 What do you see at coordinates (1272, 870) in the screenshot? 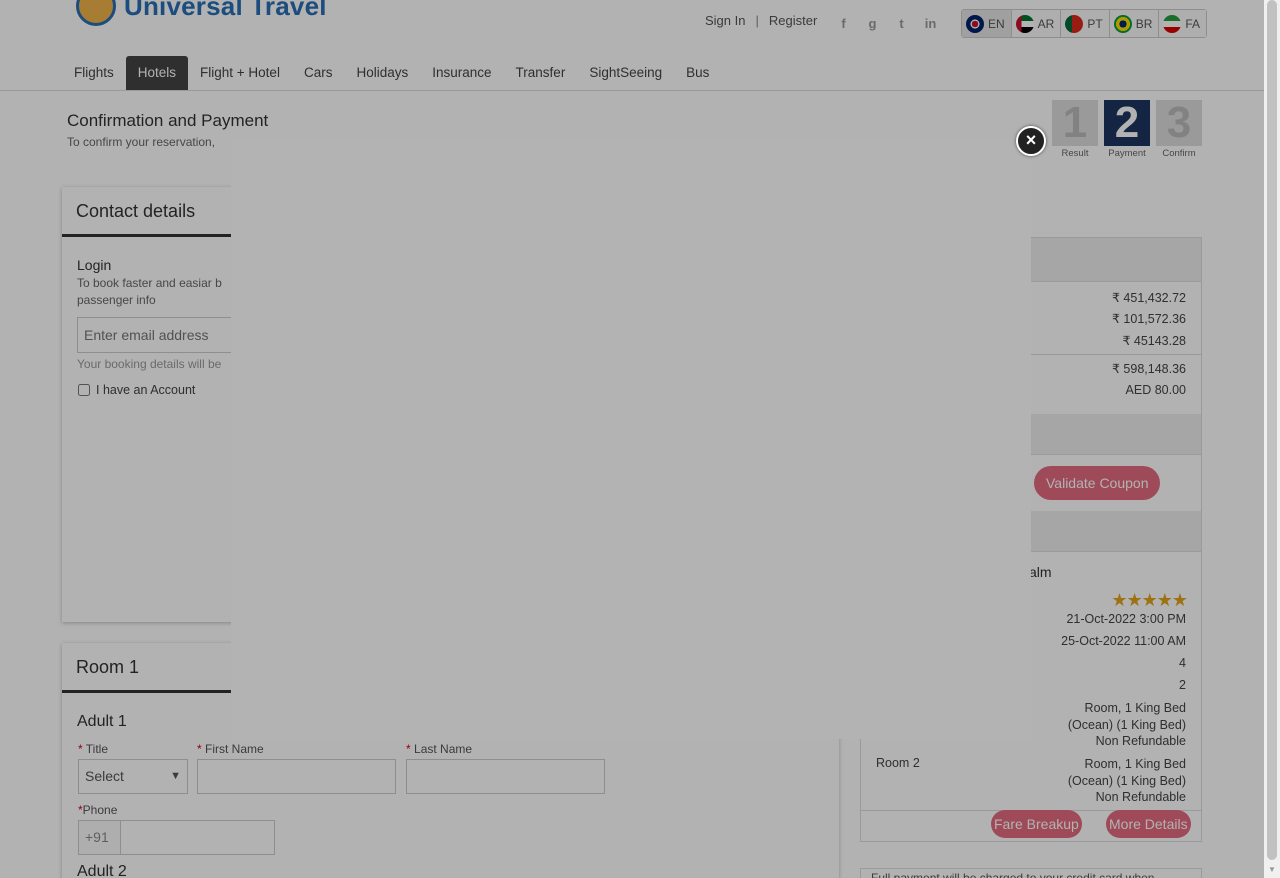
I see `scroll-down-icon: ▼` at bounding box center [1272, 870].